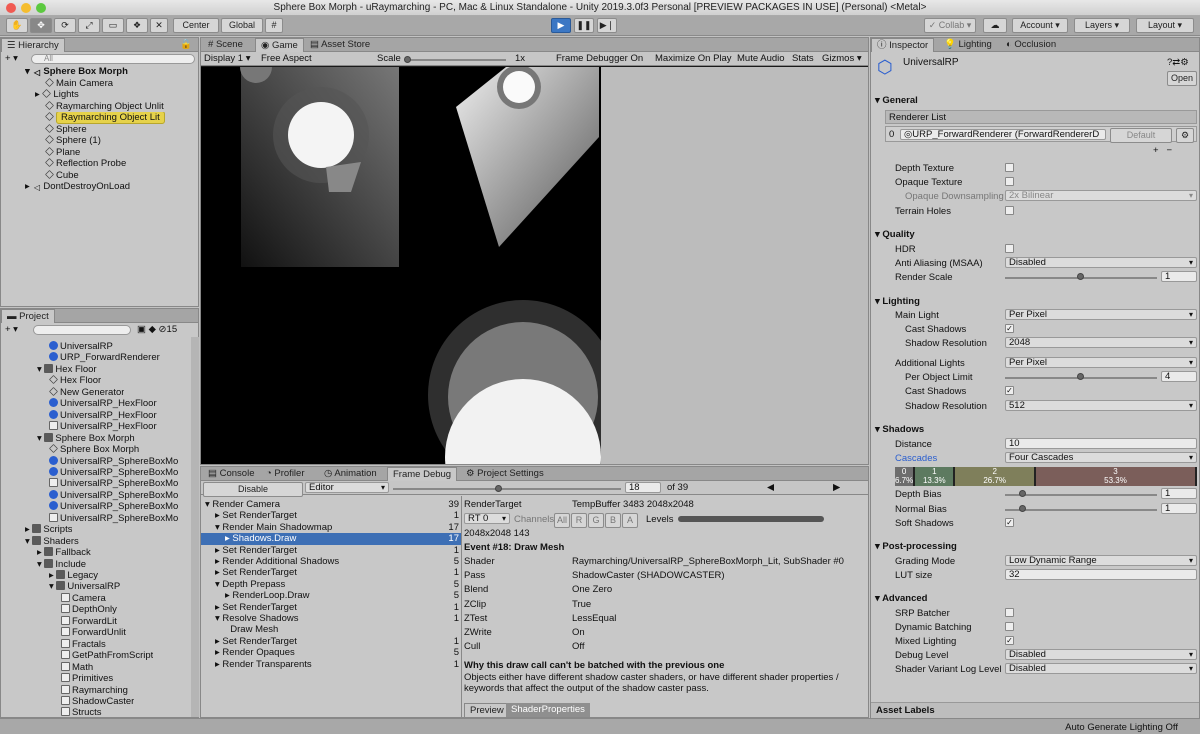 This screenshot has width=1200, height=734. I want to click on project-item: ForwardLit, so click(89, 621).